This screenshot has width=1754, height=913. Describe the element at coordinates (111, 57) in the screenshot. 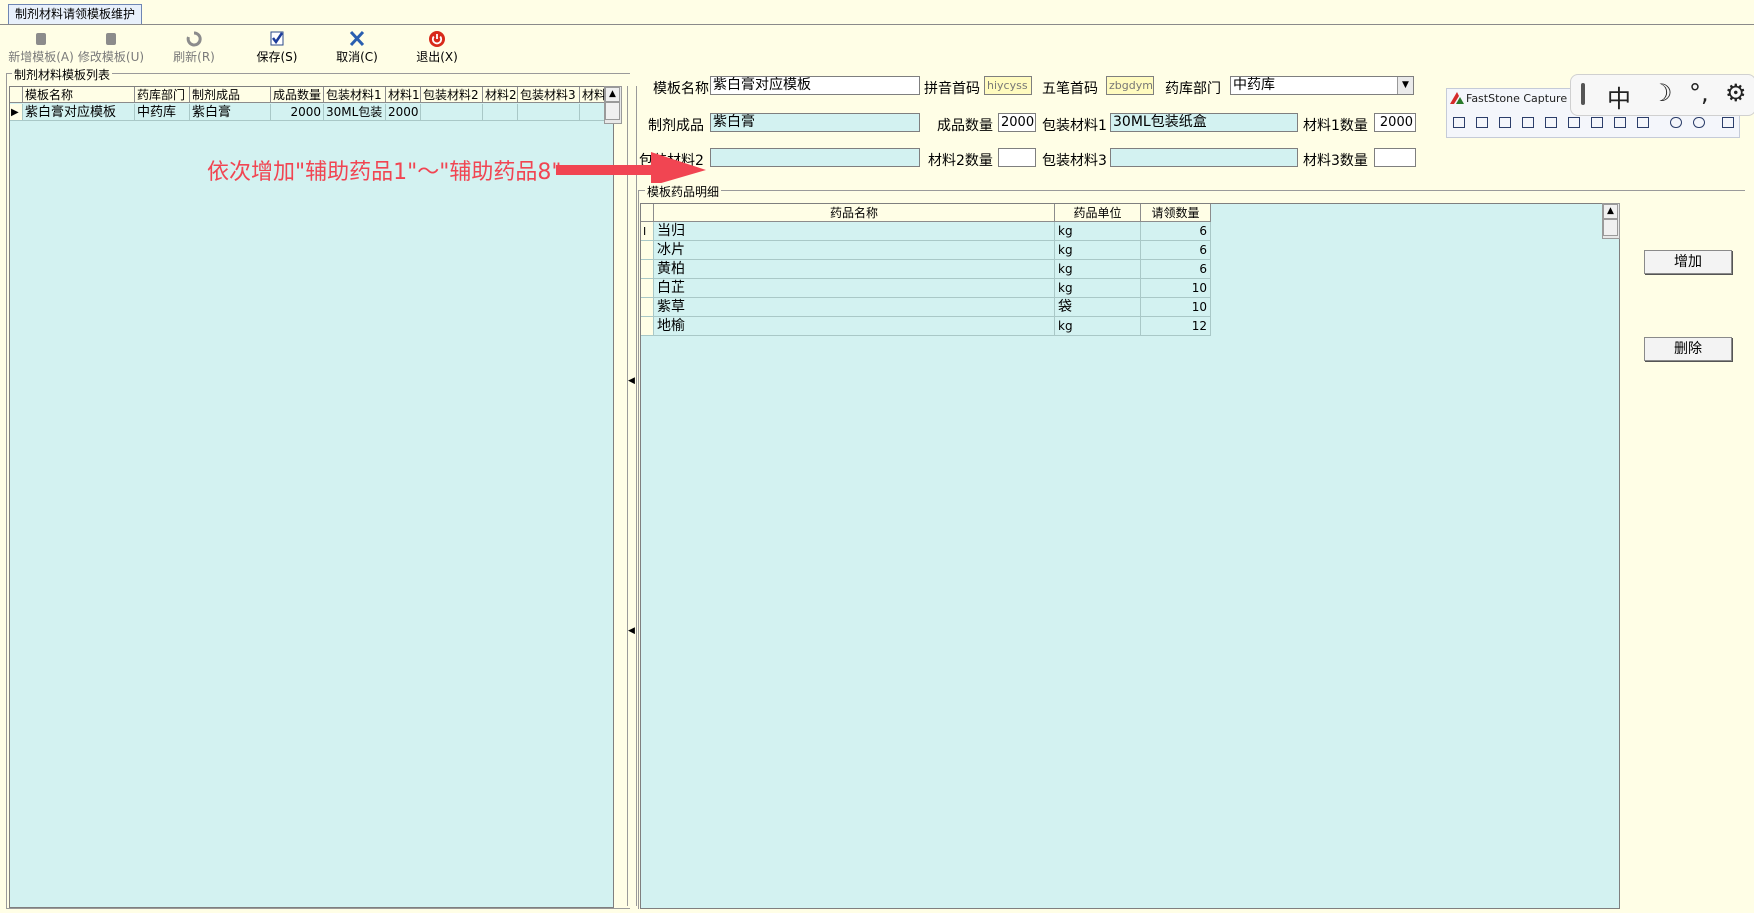

I see `edit-template-label: 修改模板(U)` at that location.